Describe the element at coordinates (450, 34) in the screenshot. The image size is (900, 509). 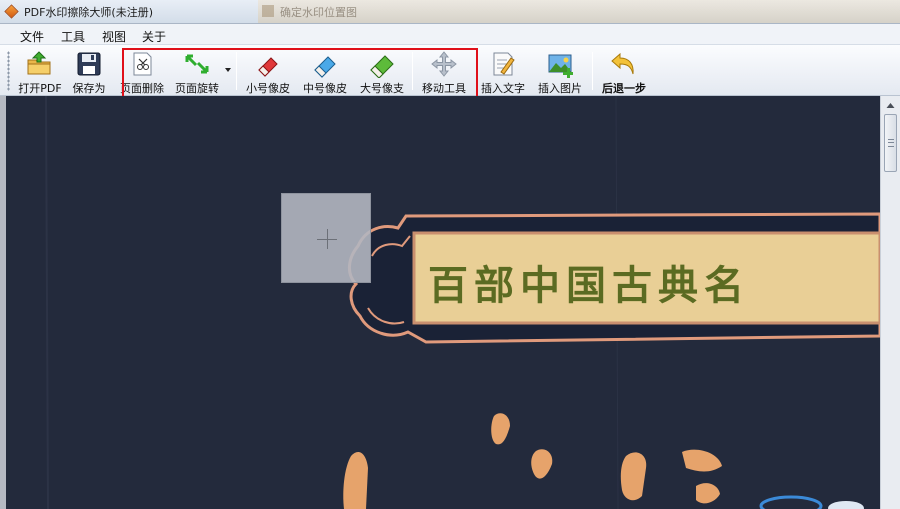
I see `menu-bar: 文件 工具 视图 关于` at that location.